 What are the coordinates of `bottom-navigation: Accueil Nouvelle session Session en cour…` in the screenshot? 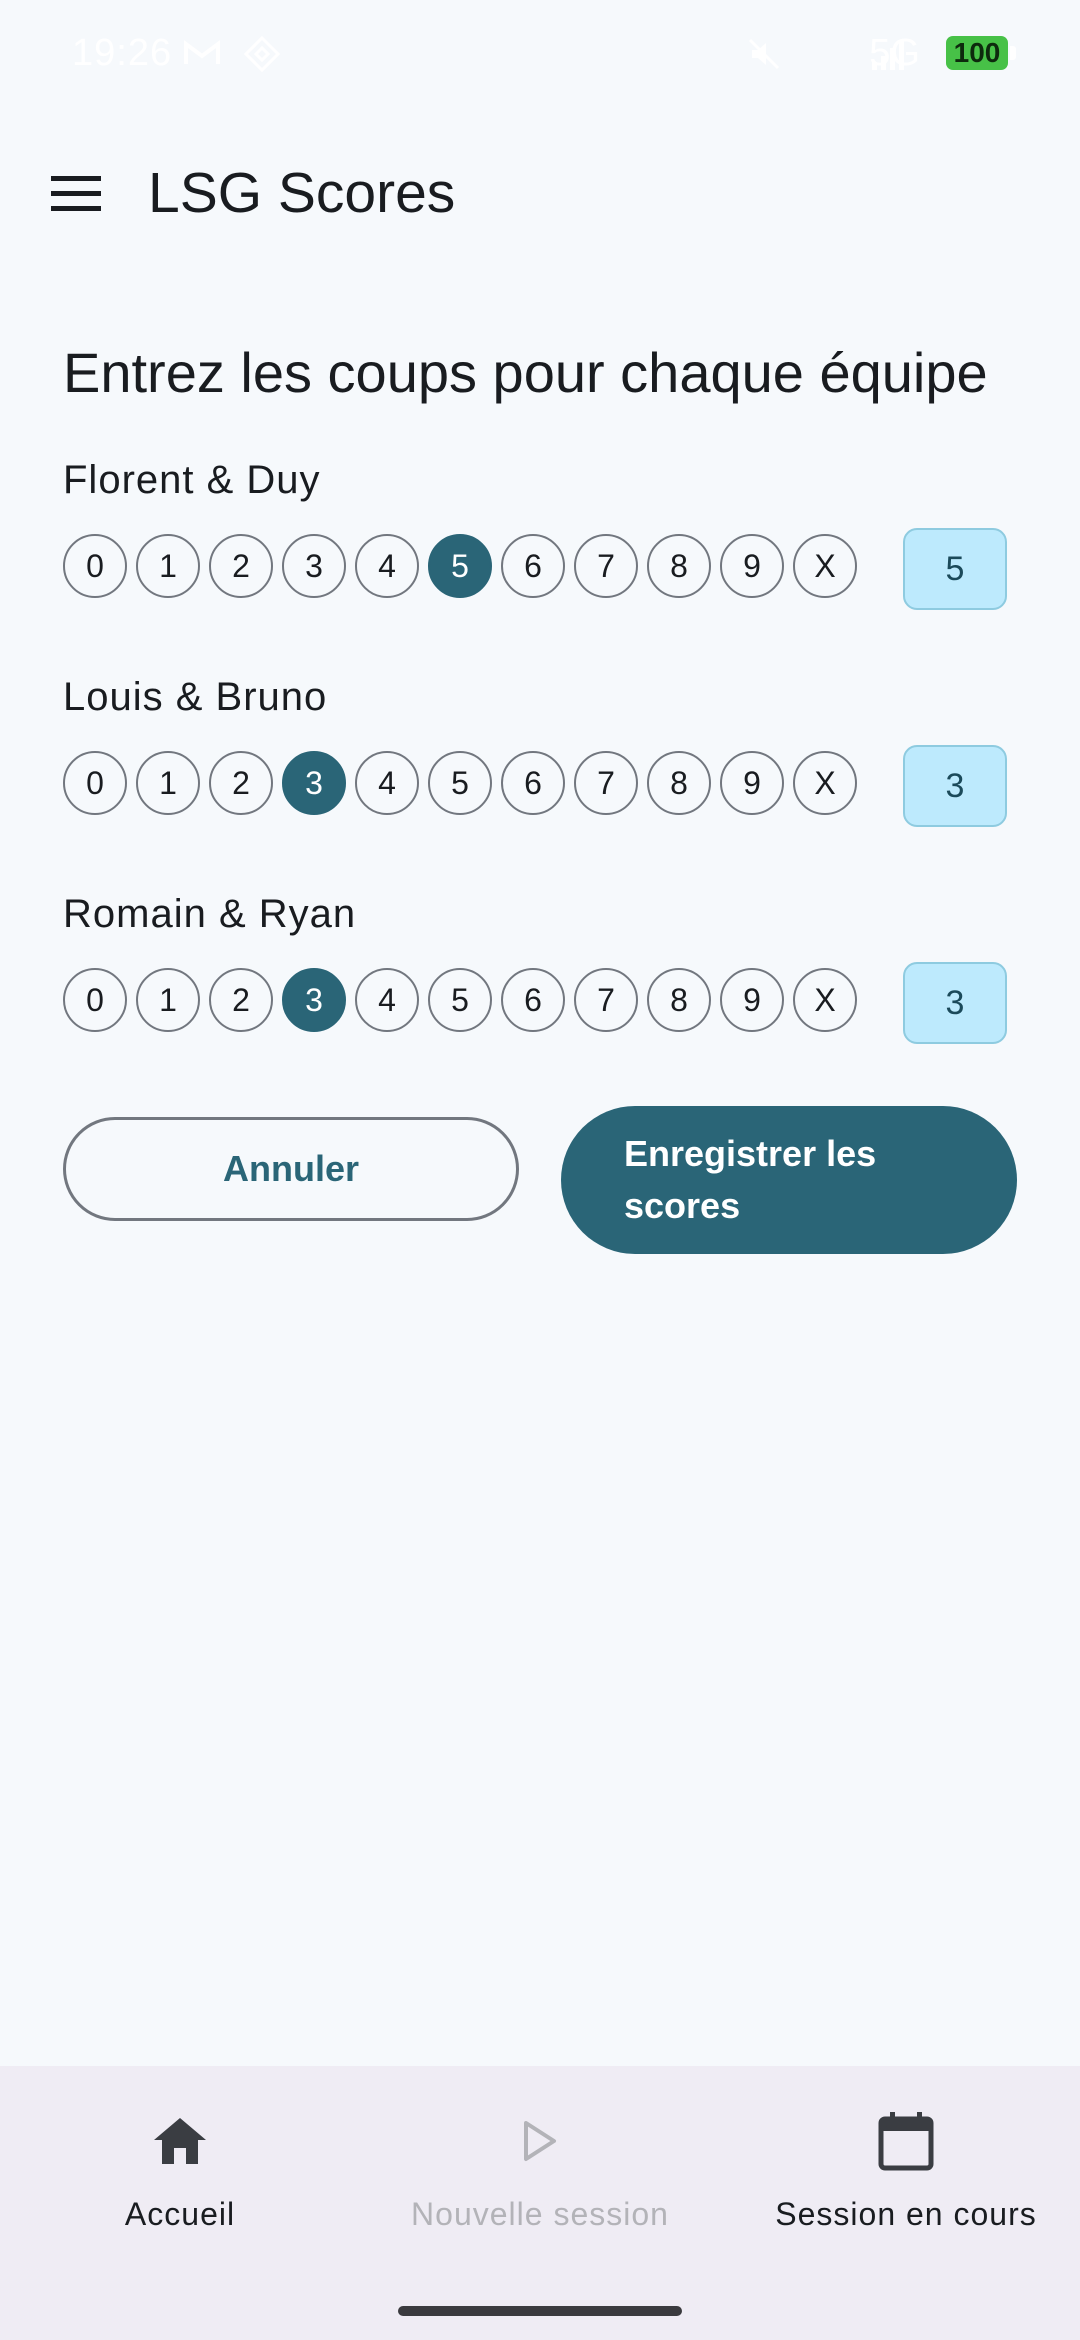 It's located at (540, 2203).